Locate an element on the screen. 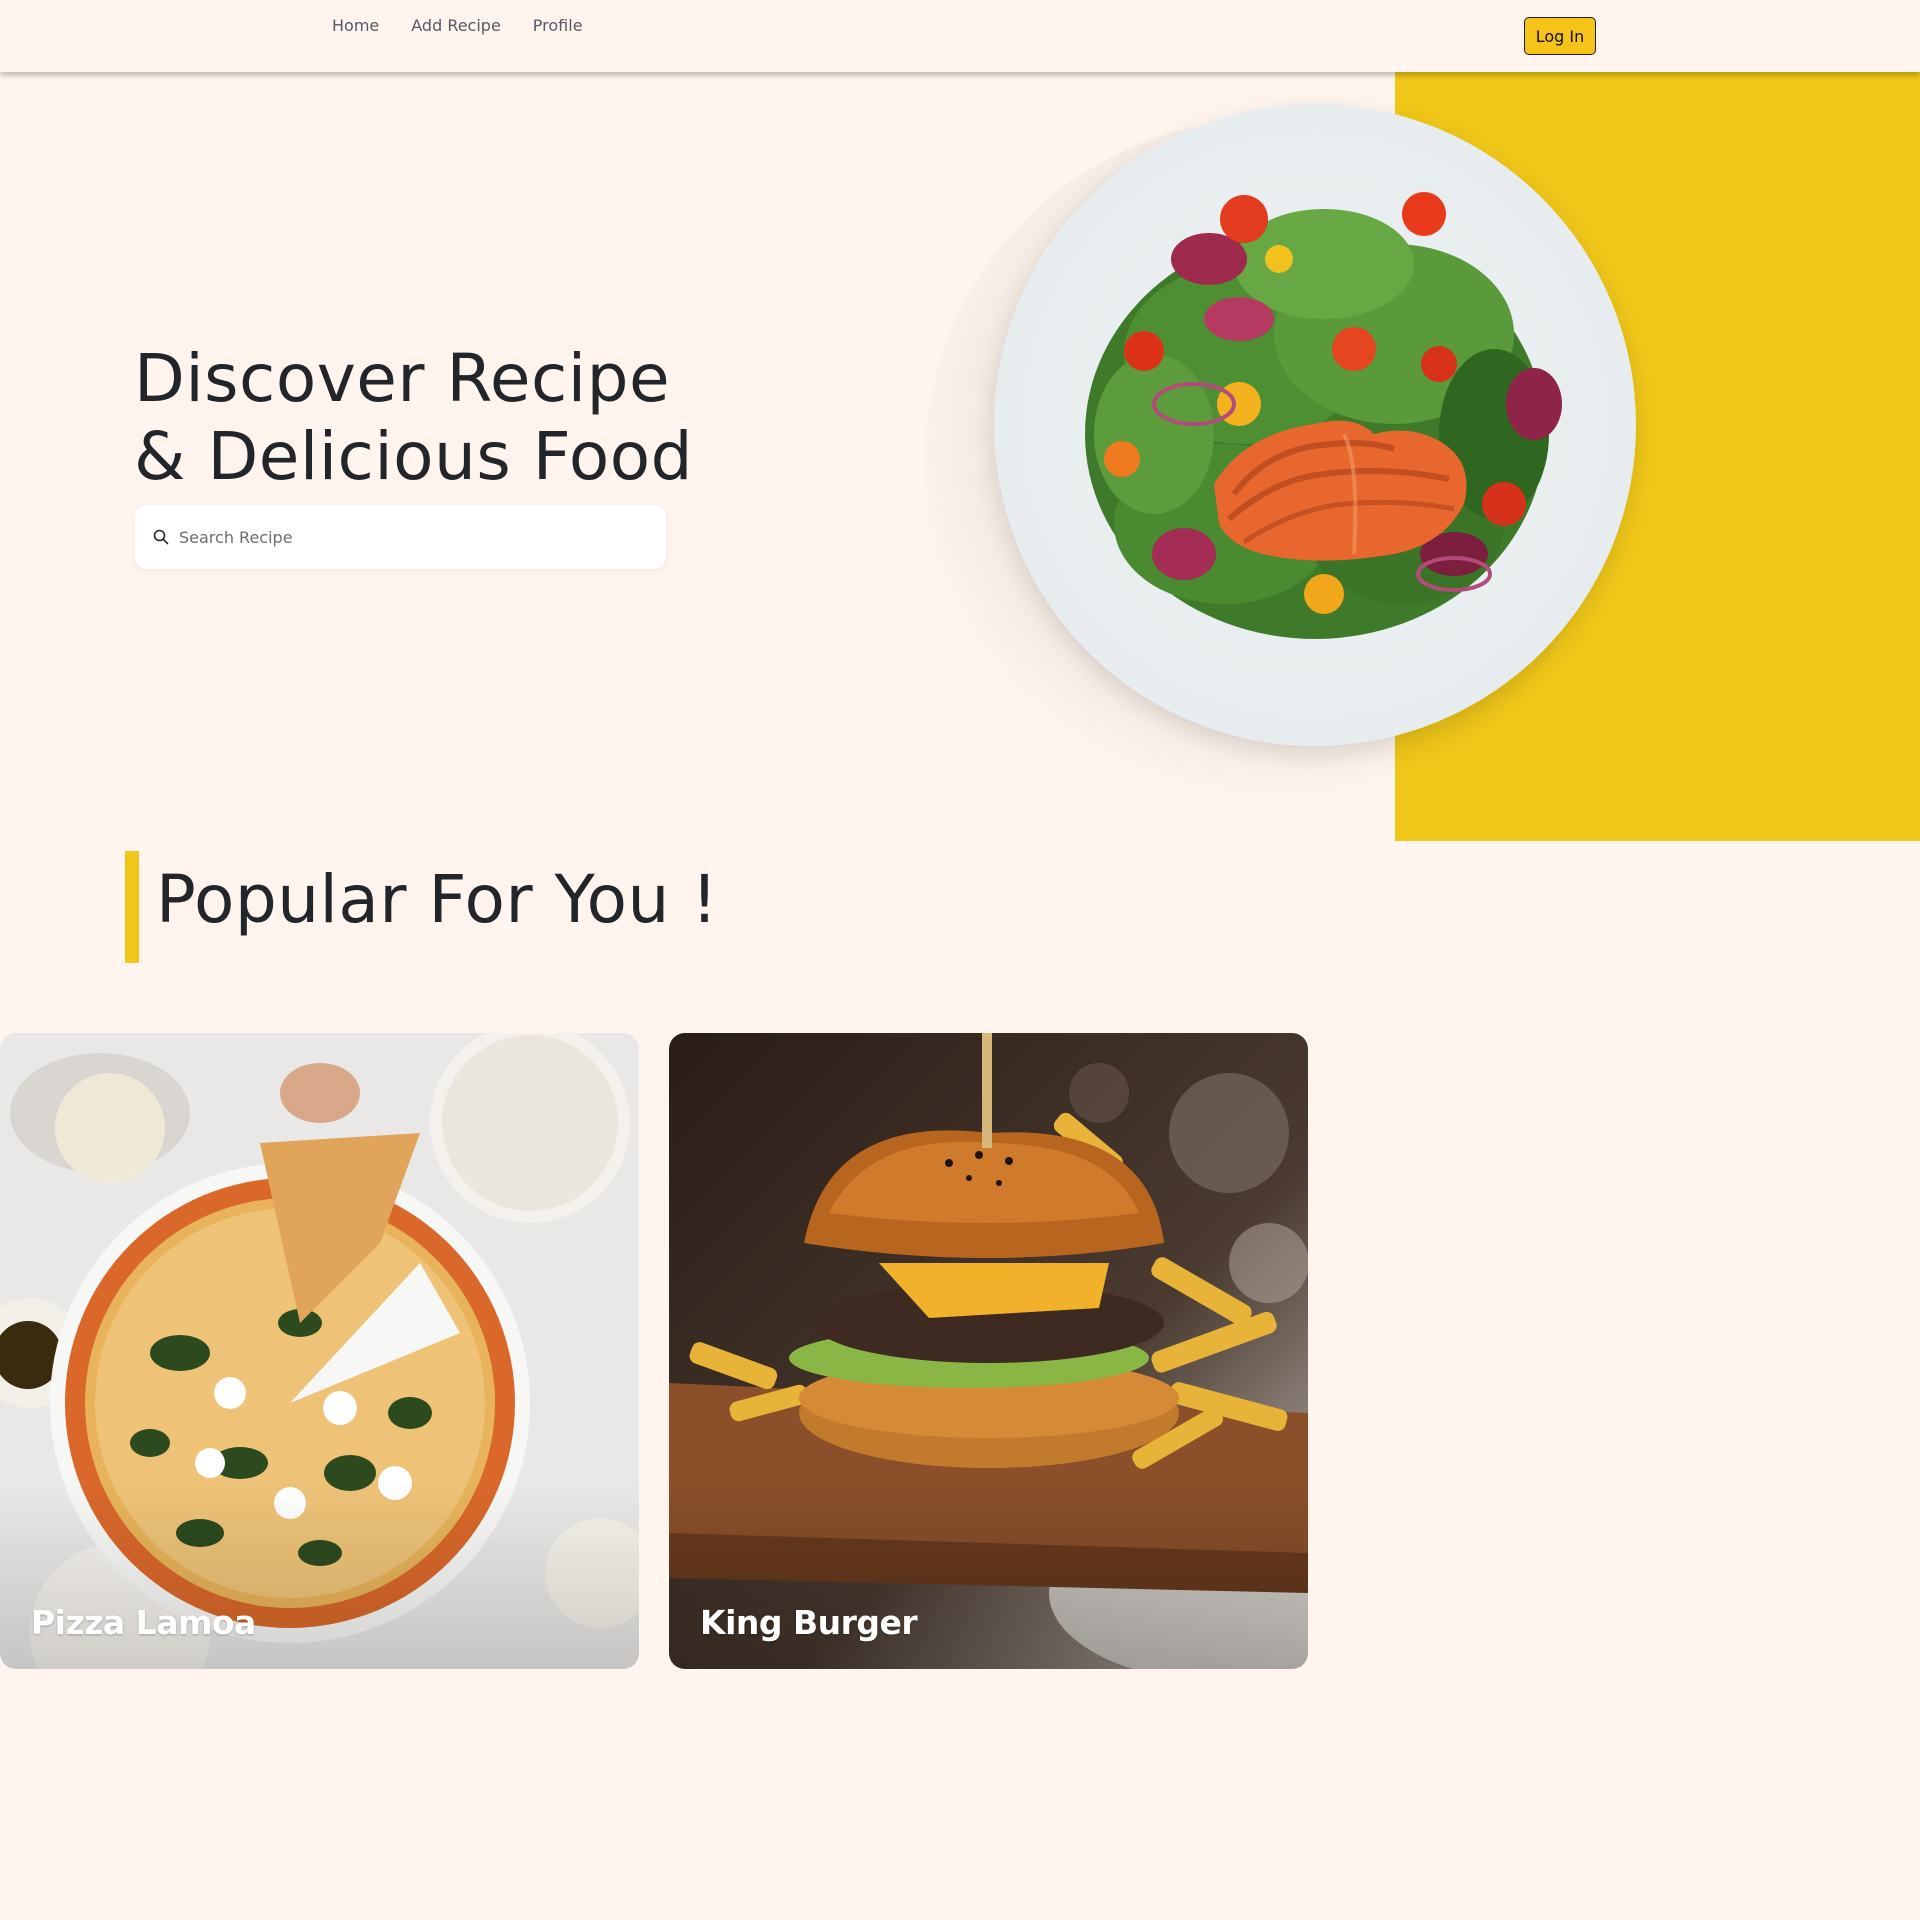 This screenshot has width=1920, height=1920. nav-home-link: Home is located at coordinates (355, 25).